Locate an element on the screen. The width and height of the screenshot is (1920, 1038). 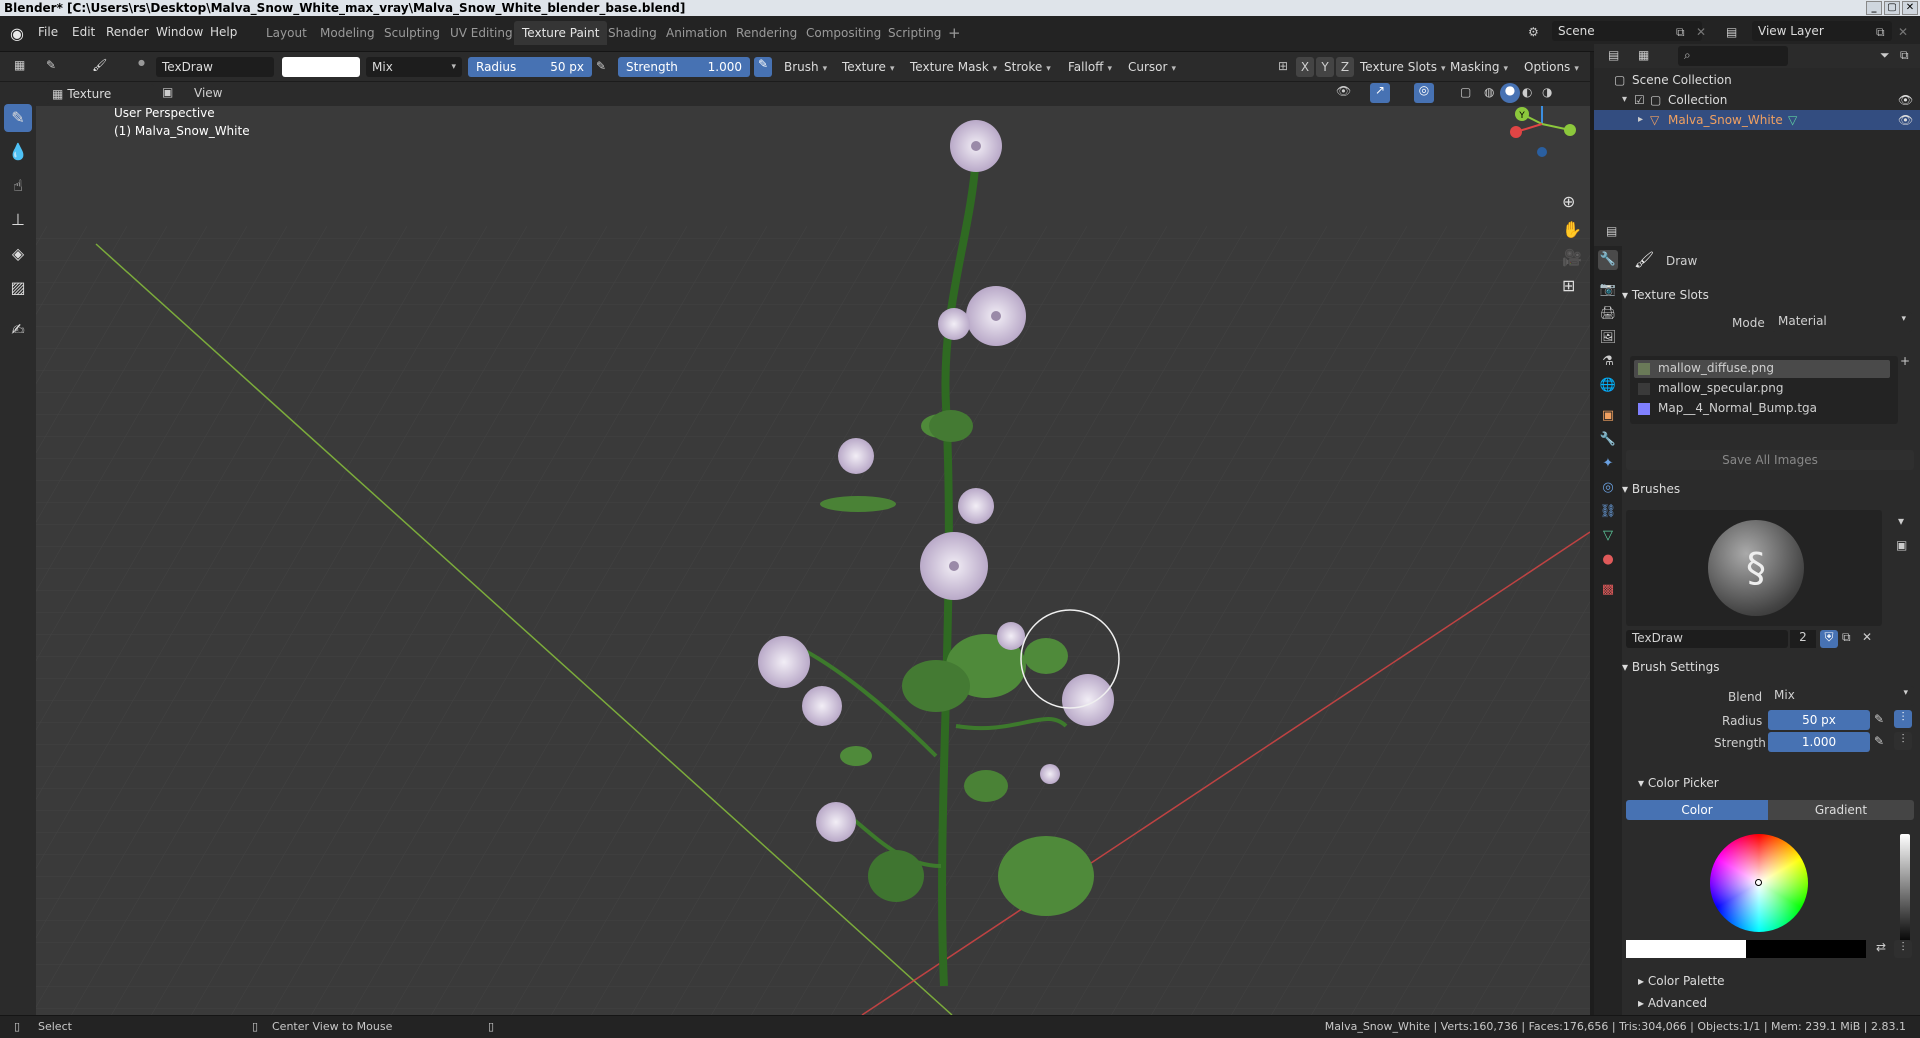
radius-slider: 50 px is located at coordinates (1819, 720).